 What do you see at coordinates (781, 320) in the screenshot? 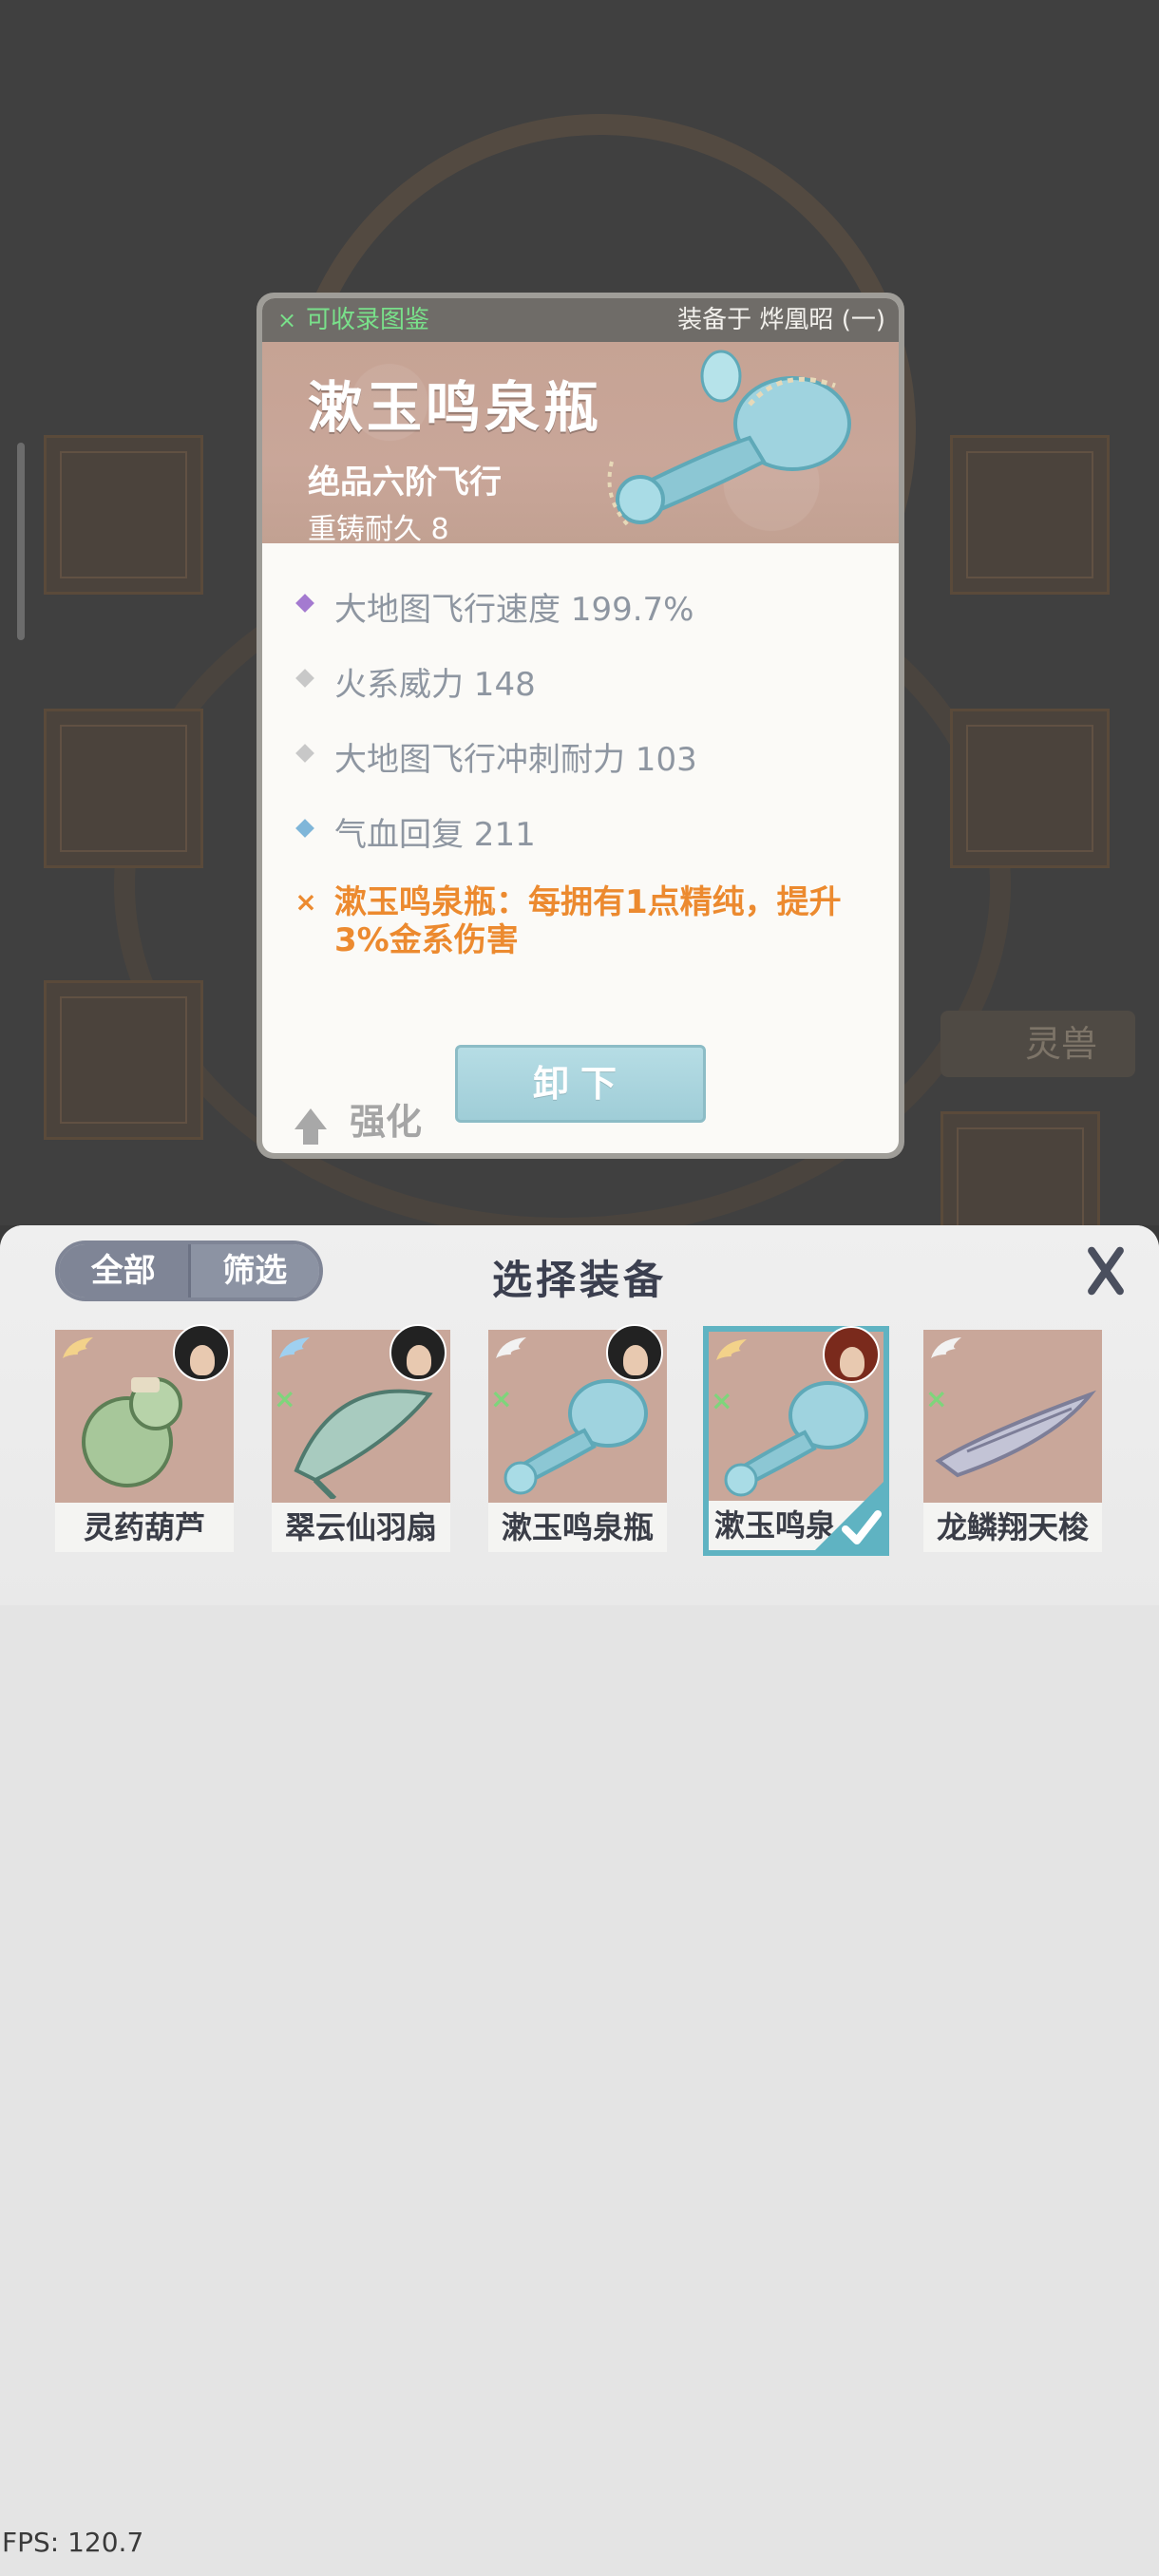
I see `equipped-by-label: 装备于 烨凰昭 (一)` at bounding box center [781, 320].